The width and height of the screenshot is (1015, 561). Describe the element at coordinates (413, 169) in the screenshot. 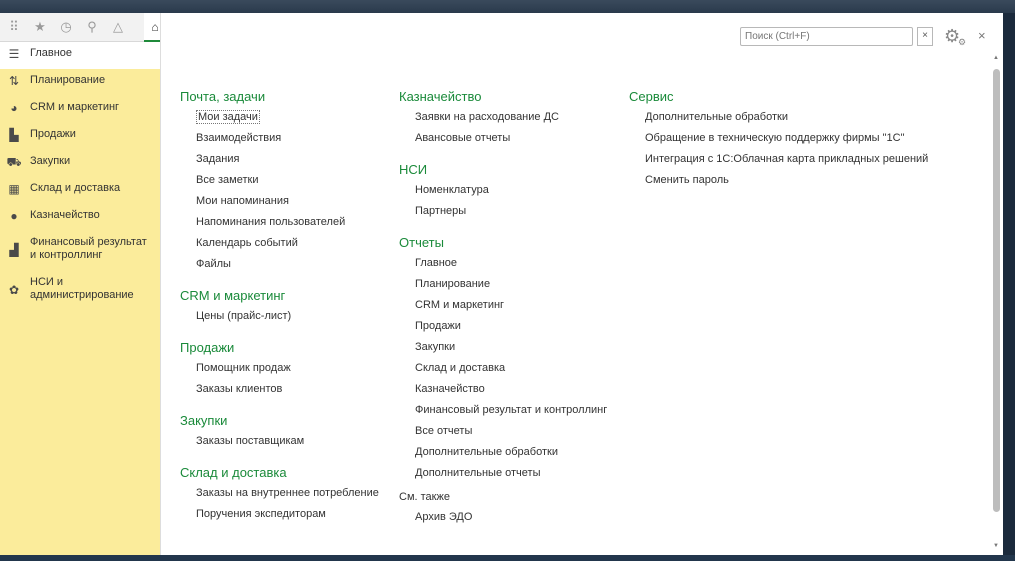

I see `group-title: НСИ` at that location.